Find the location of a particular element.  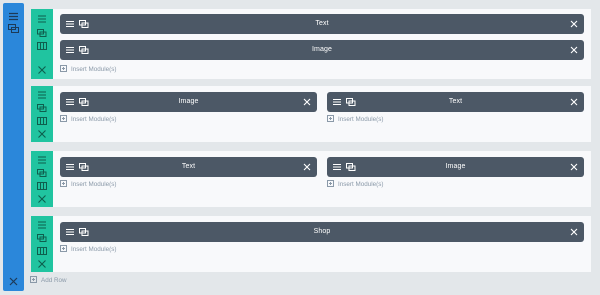

section-settings-bar is located at coordinates (13, 147).